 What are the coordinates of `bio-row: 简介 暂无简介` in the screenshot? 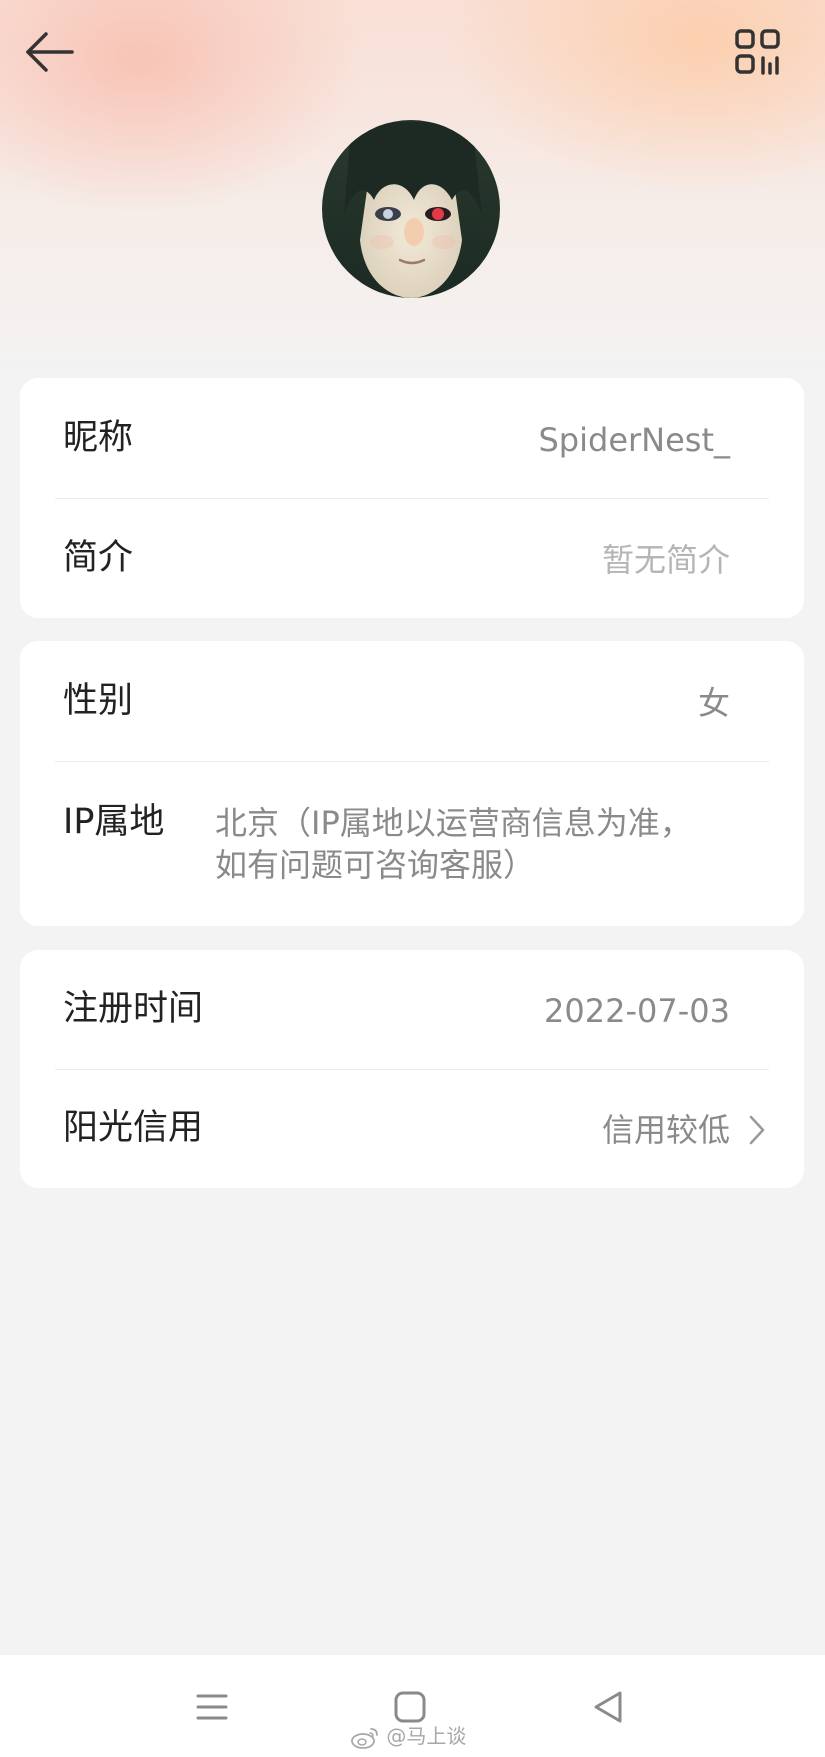 It's located at (412, 558).